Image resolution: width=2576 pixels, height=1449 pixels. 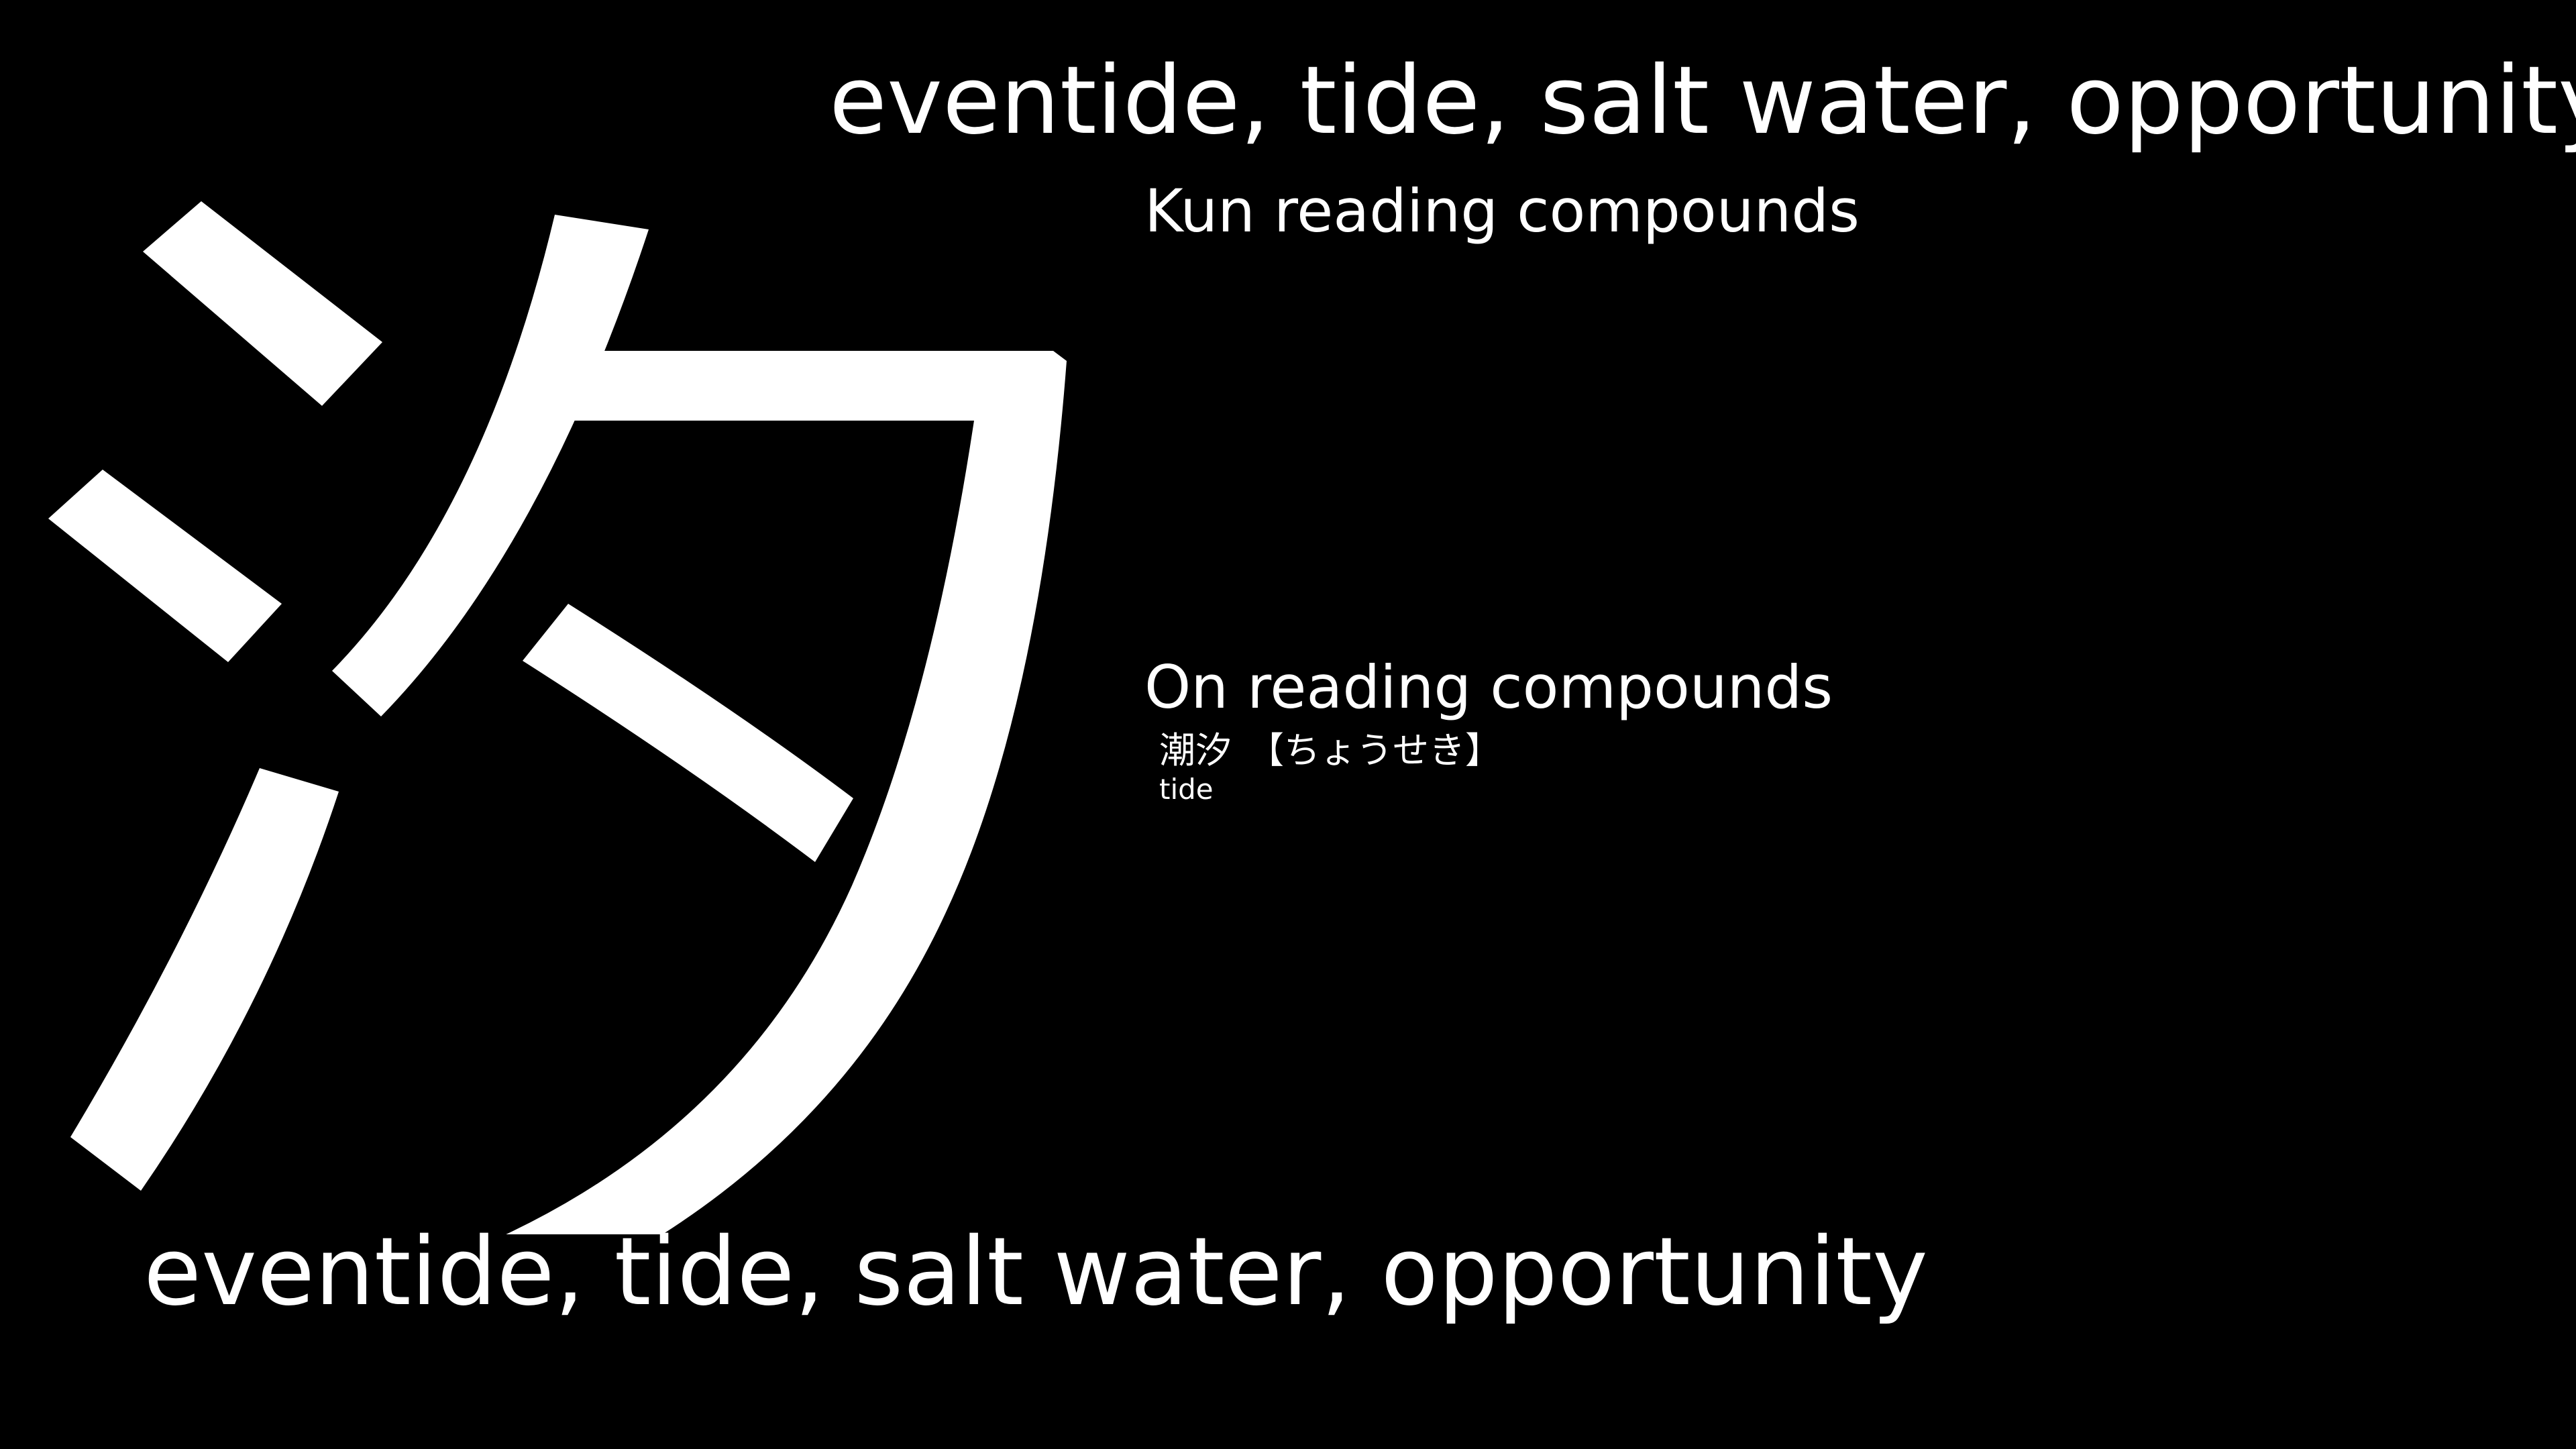 What do you see at coordinates (1195, 750) in the screenshot?
I see `compound-word: 潮汐` at bounding box center [1195, 750].